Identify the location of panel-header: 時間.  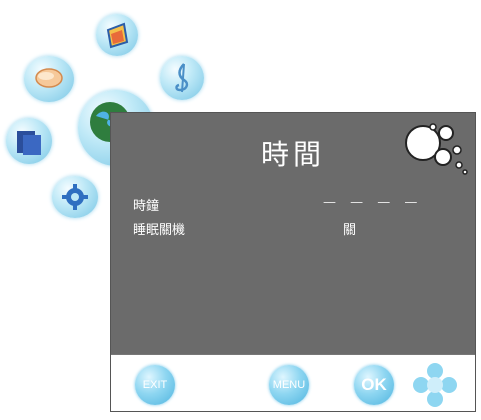
(293, 149).